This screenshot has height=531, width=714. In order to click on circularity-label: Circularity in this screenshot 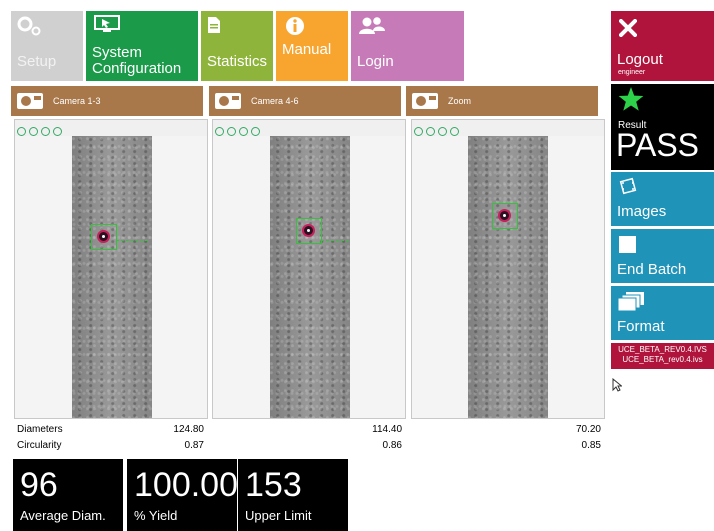, I will do `click(39, 445)`.